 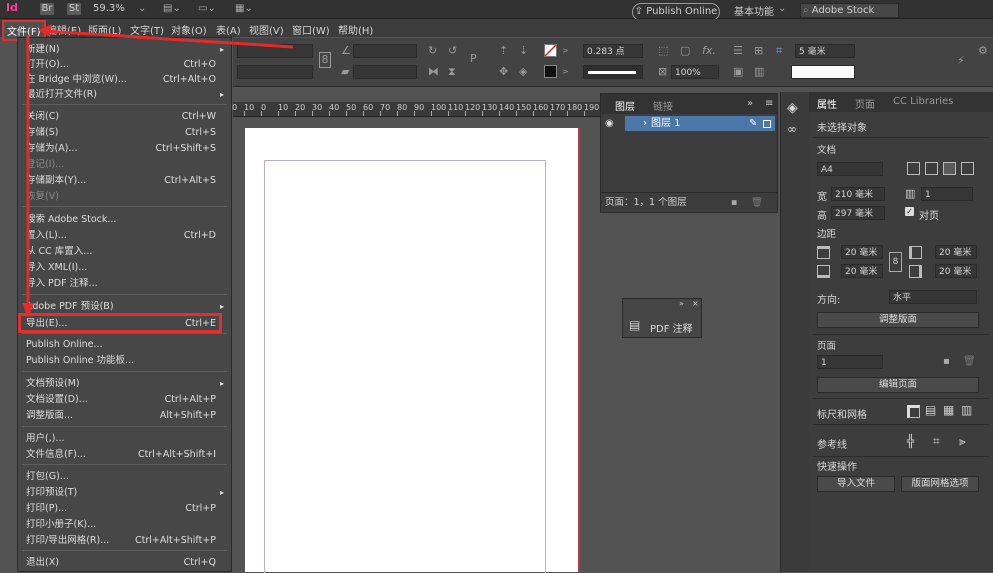 I want to click on show-guides-icon: ╬, so click(x=910, y=441).